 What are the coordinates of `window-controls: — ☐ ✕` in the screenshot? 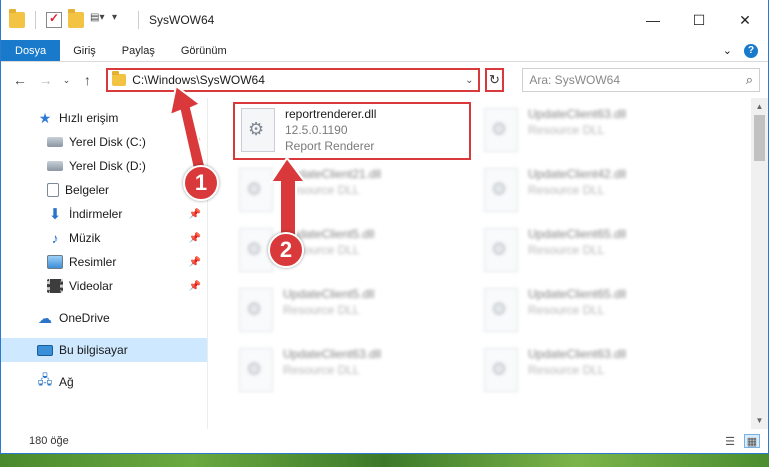 It's located at (699, 20).